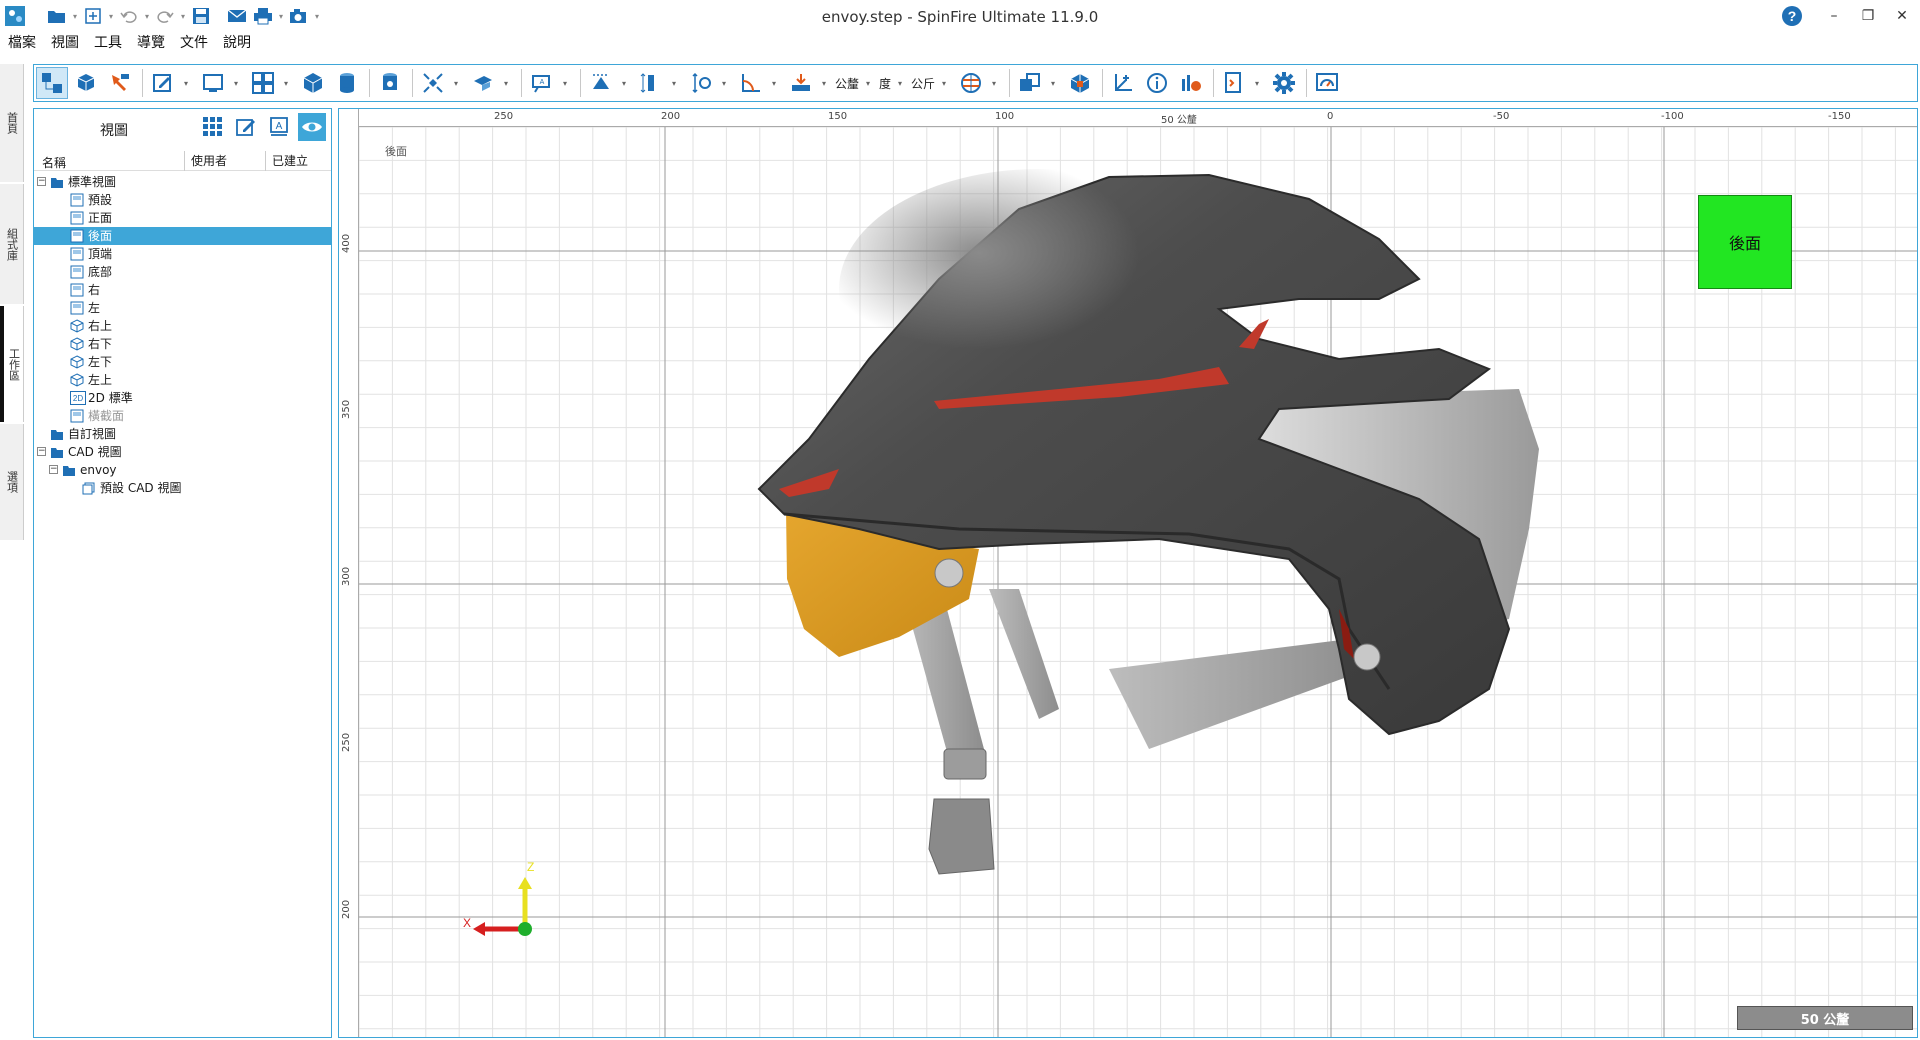  I want to click on tree-item: 左, so click(182, 308).